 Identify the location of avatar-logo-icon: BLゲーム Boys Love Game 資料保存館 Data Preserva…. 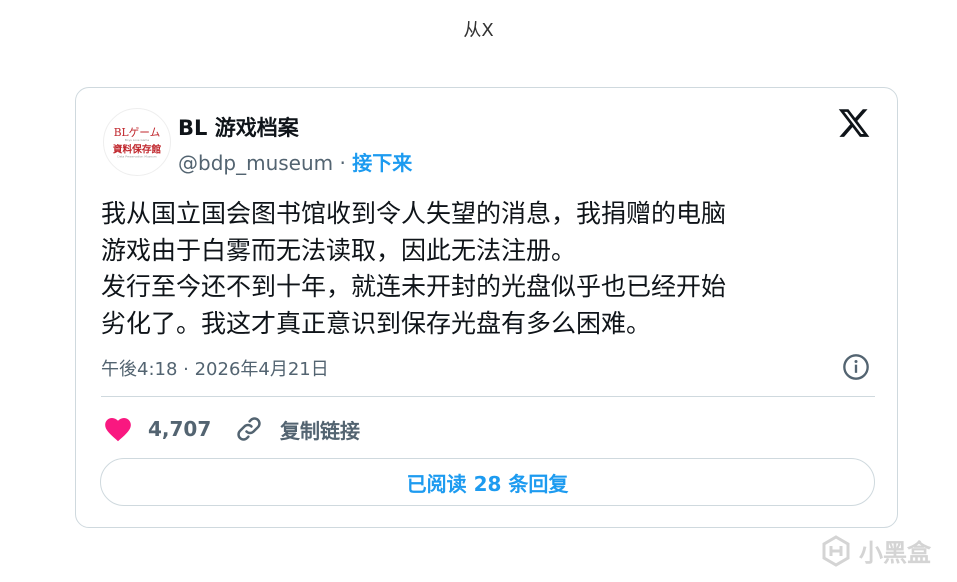
(137, 142).